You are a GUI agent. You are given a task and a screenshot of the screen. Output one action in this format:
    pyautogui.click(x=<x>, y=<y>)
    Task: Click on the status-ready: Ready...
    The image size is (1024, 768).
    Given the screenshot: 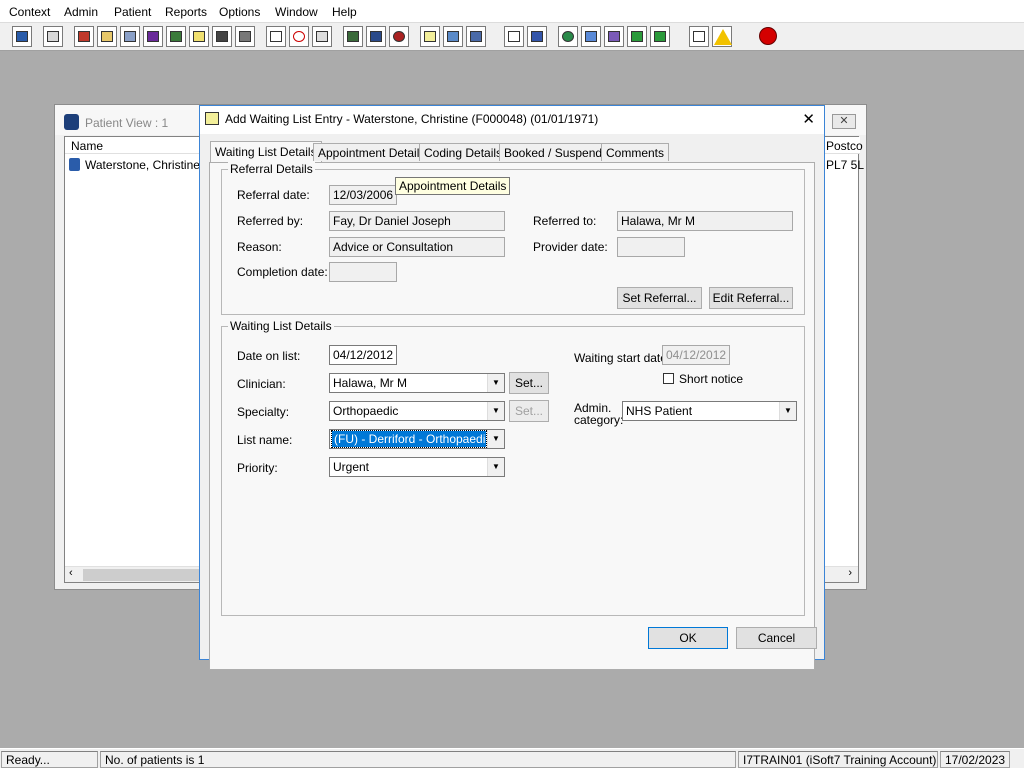 What is the action you would take?
    pyautogui.click(x=49, y=759)
    